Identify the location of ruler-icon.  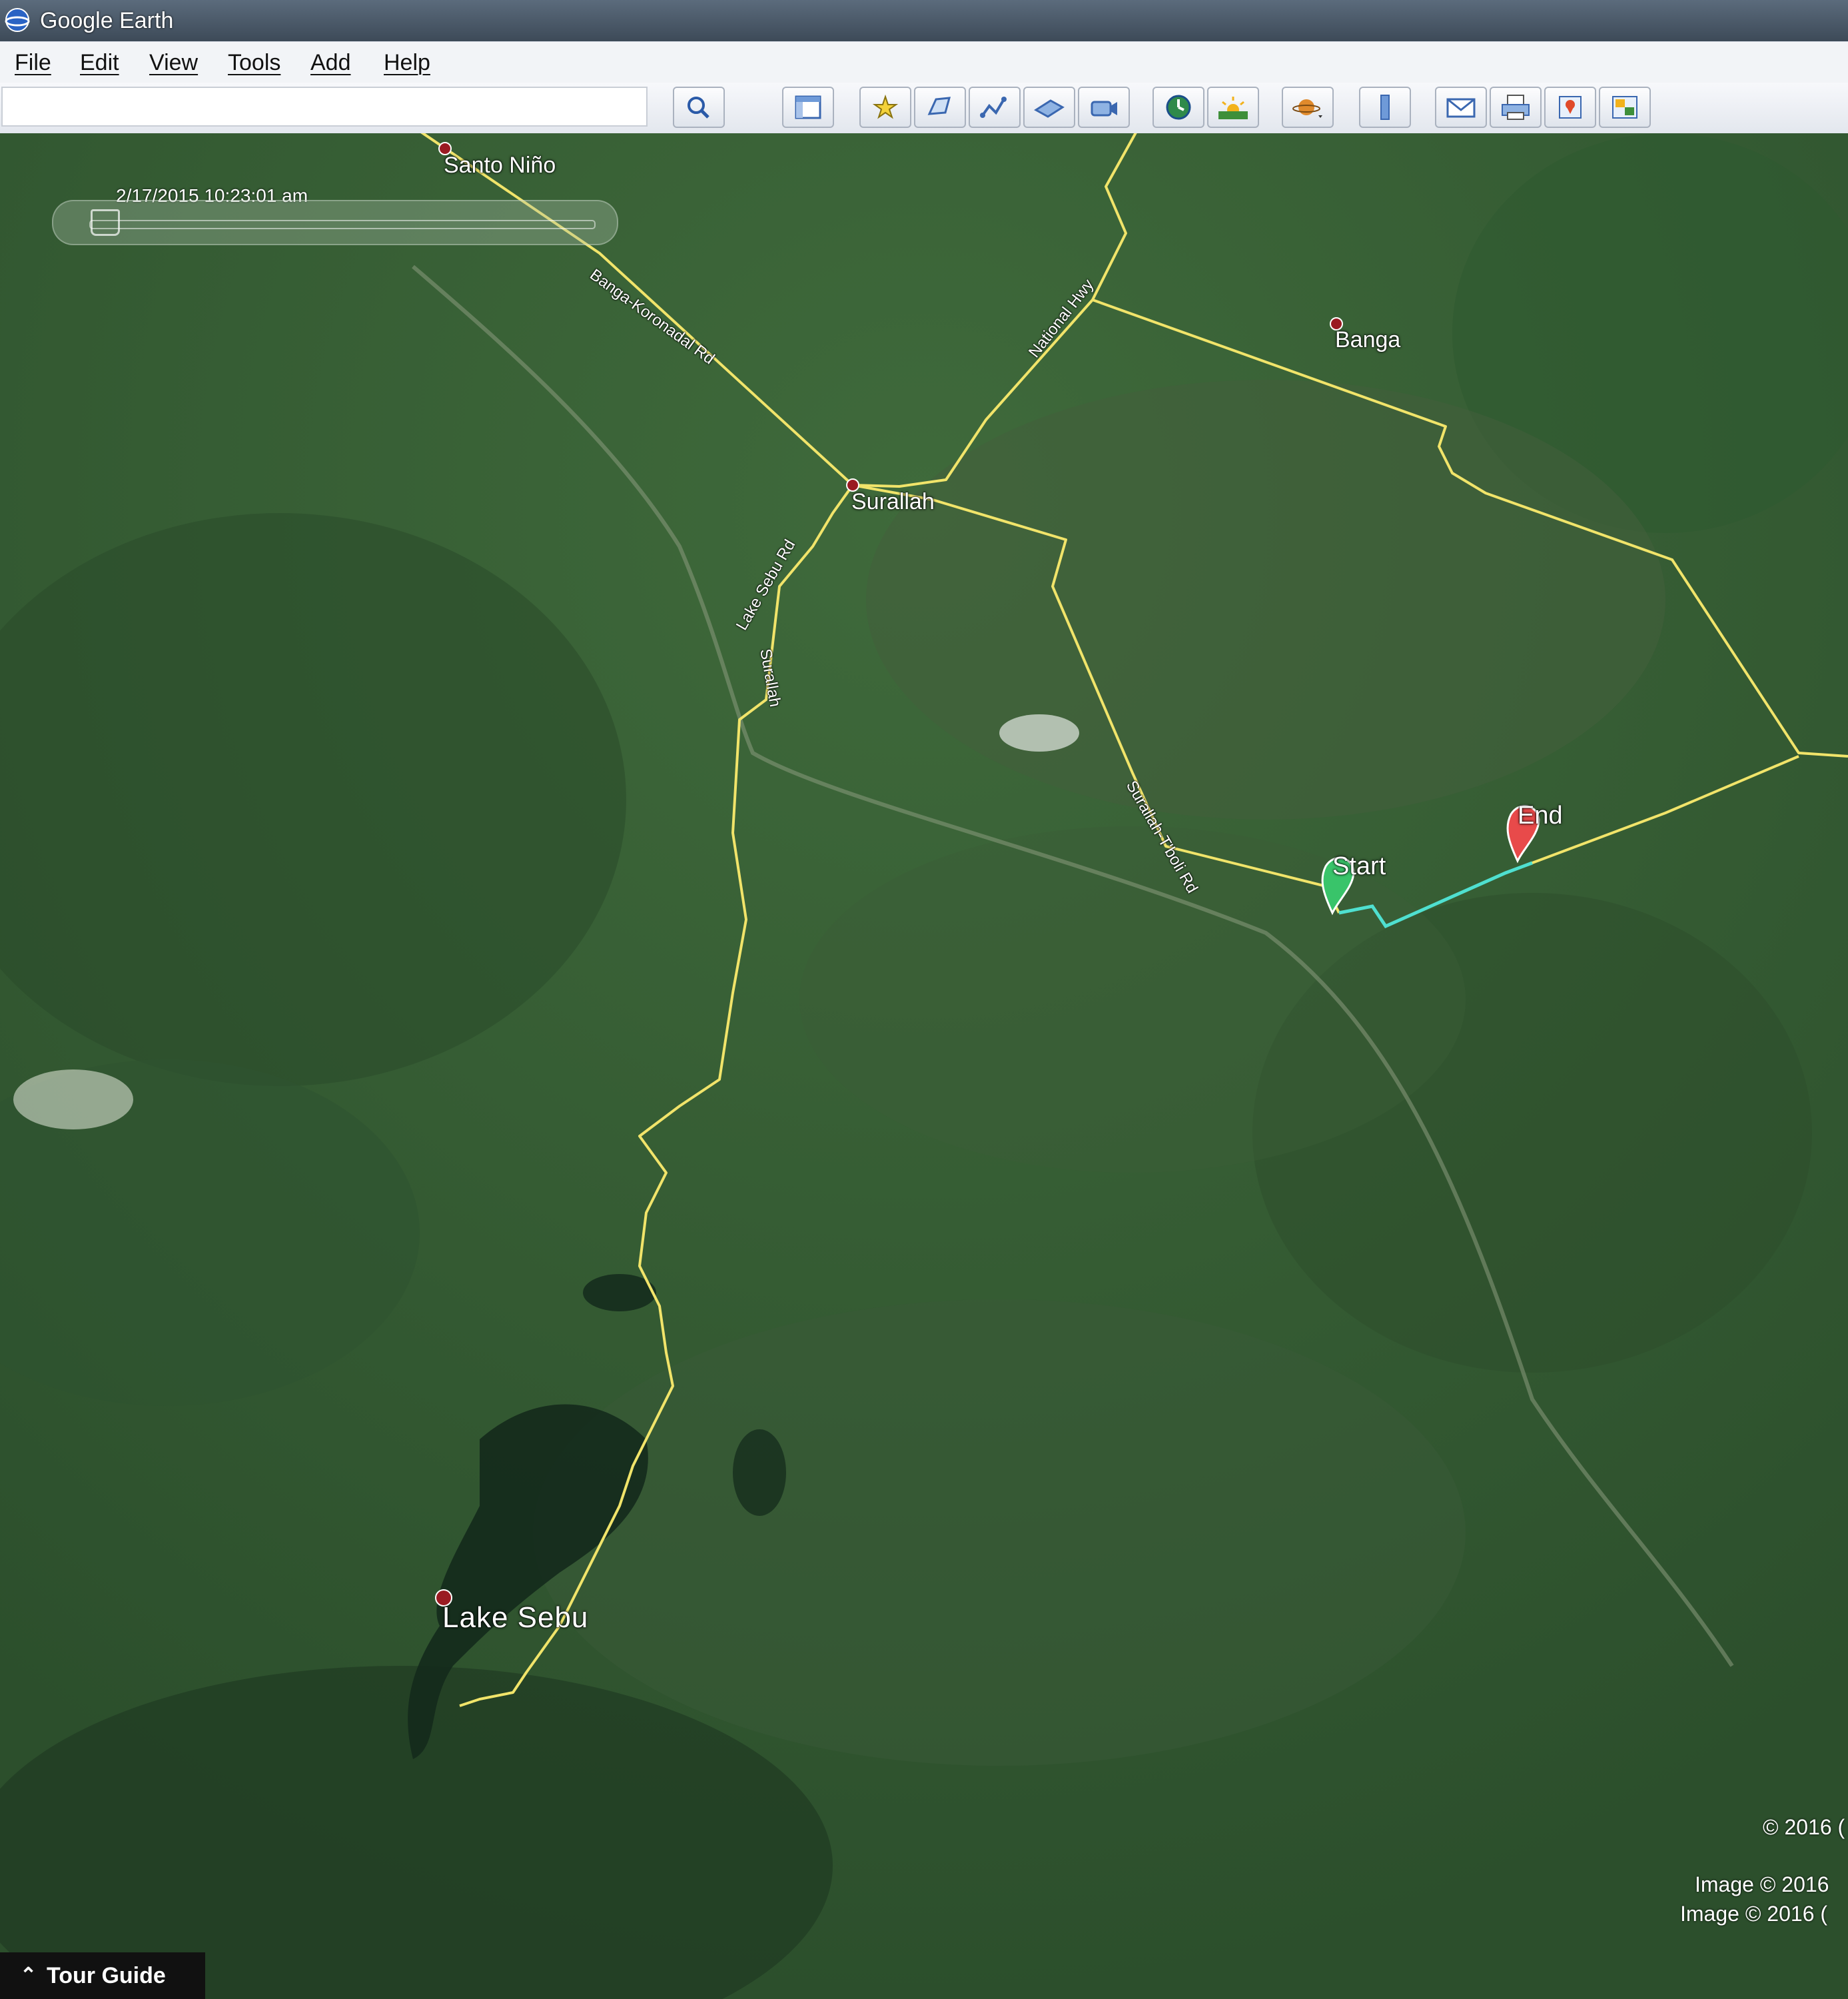
(1385, 107).